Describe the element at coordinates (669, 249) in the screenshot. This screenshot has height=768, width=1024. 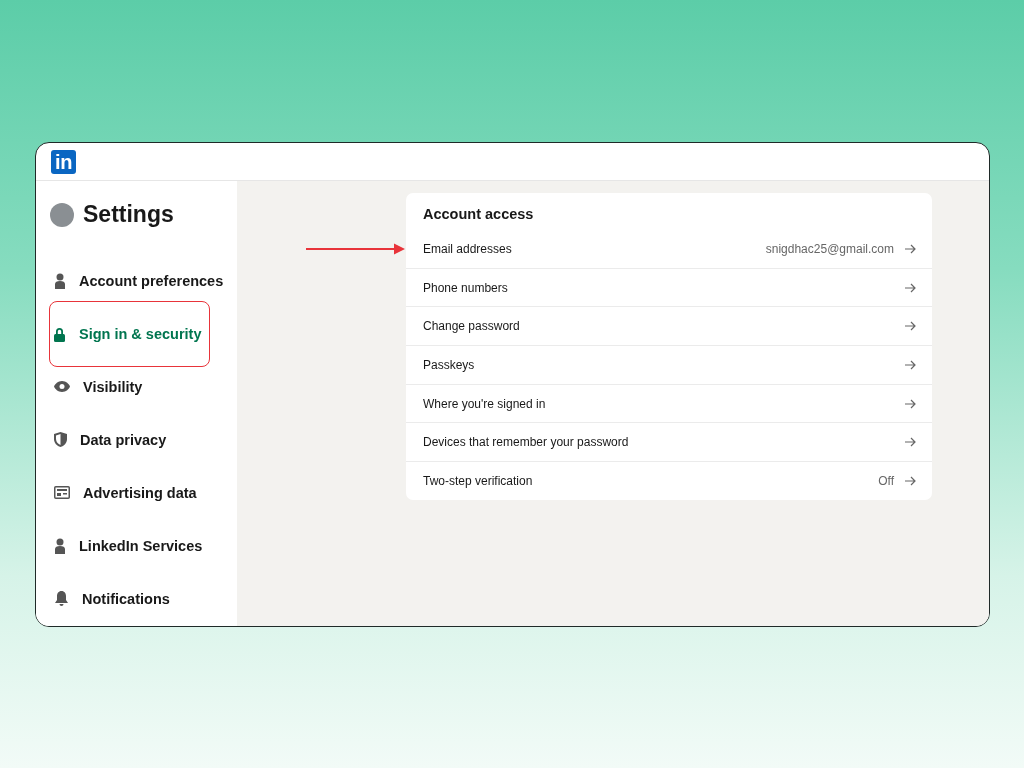
I see `settings-row: Email addresses snigdhac25@gmail.com` at that location.